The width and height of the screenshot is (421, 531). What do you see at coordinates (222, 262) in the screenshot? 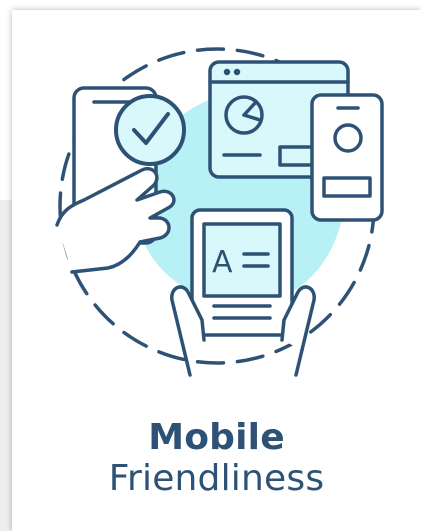
I see `tablet-letter: A` at bounding box center [222, 262].